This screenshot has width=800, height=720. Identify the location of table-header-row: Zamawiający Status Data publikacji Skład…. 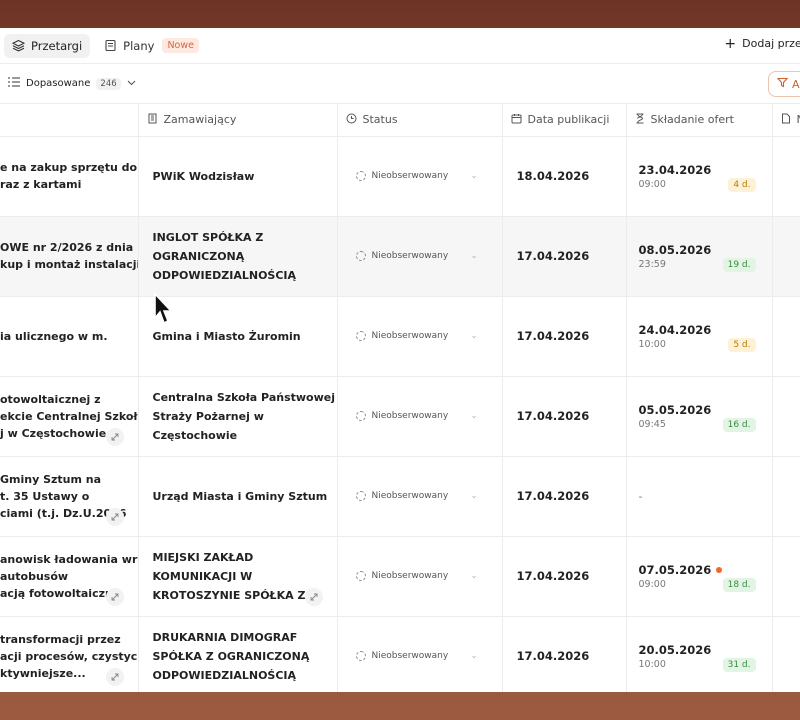
(400, 120).